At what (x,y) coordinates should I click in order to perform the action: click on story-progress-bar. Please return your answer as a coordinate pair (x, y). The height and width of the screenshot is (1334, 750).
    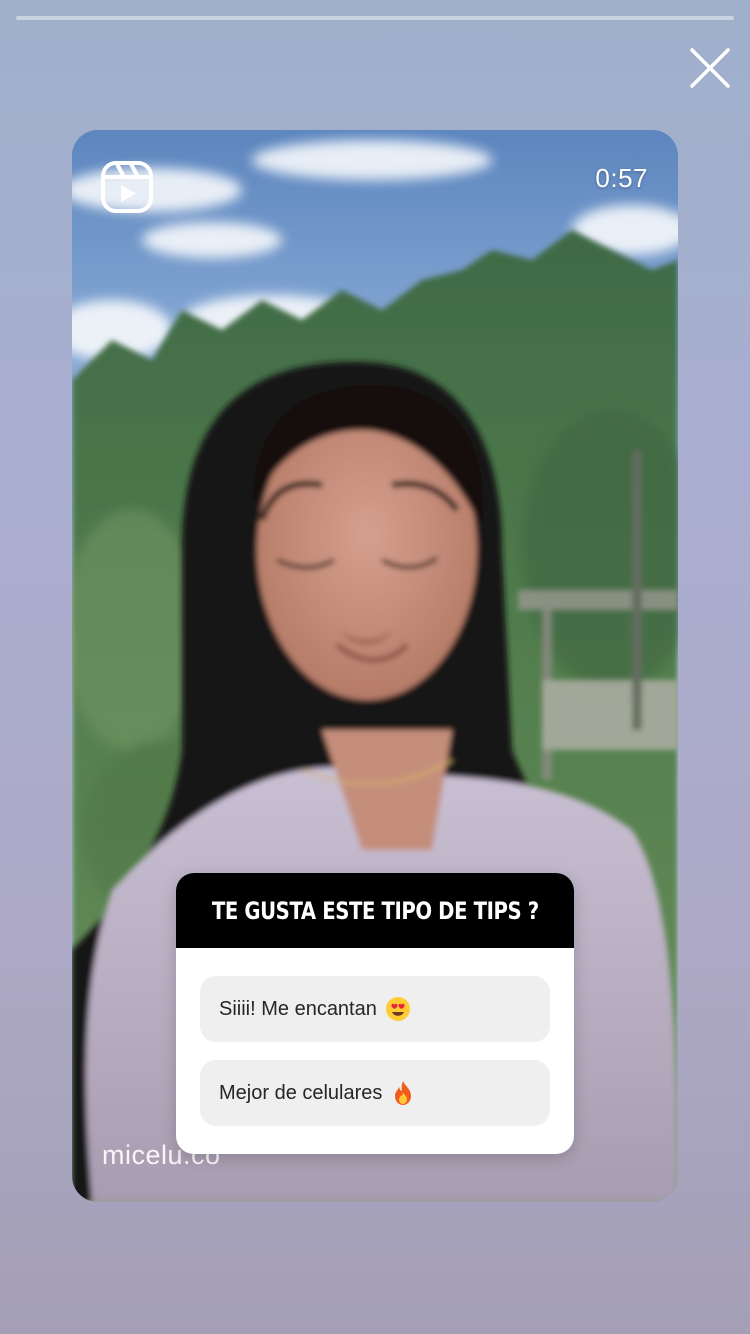
    Looking at the image, I should click on (375, 18).